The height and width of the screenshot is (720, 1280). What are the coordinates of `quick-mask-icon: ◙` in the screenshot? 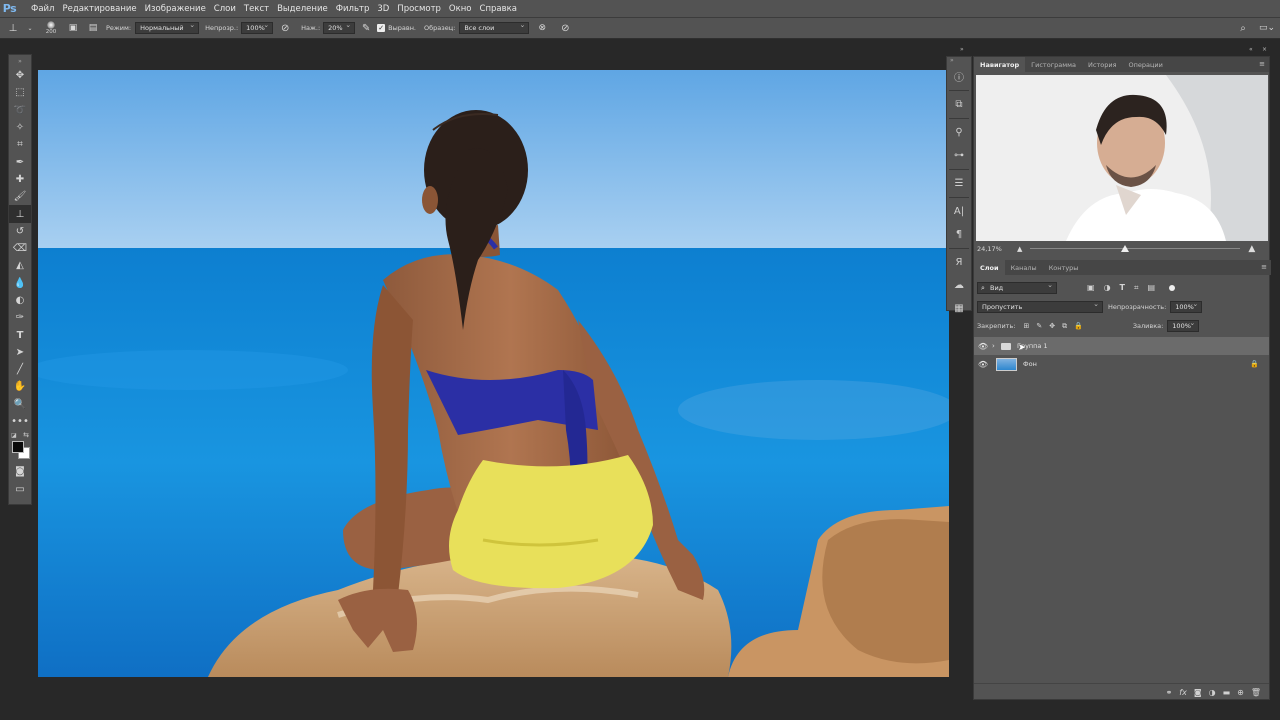 It's located at (20, 471).